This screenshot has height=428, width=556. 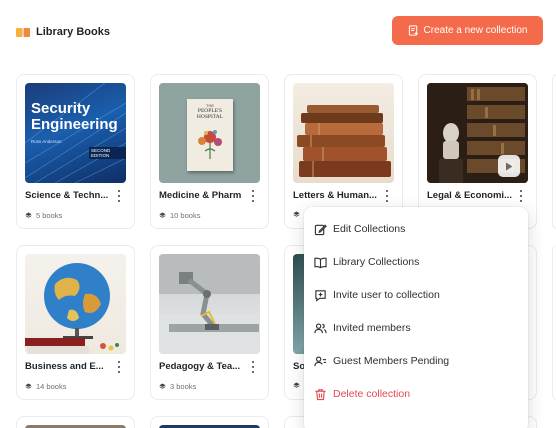 What do you see at coordinates (475, 30) in the screenshot?
I see `create-collection-label: Create a new collection` at bounding box center [475, 30].